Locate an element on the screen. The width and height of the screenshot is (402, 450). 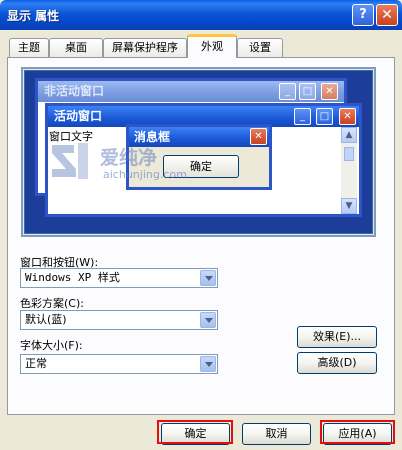
tab-theme: 主题 is located at coordinates (29, 47).